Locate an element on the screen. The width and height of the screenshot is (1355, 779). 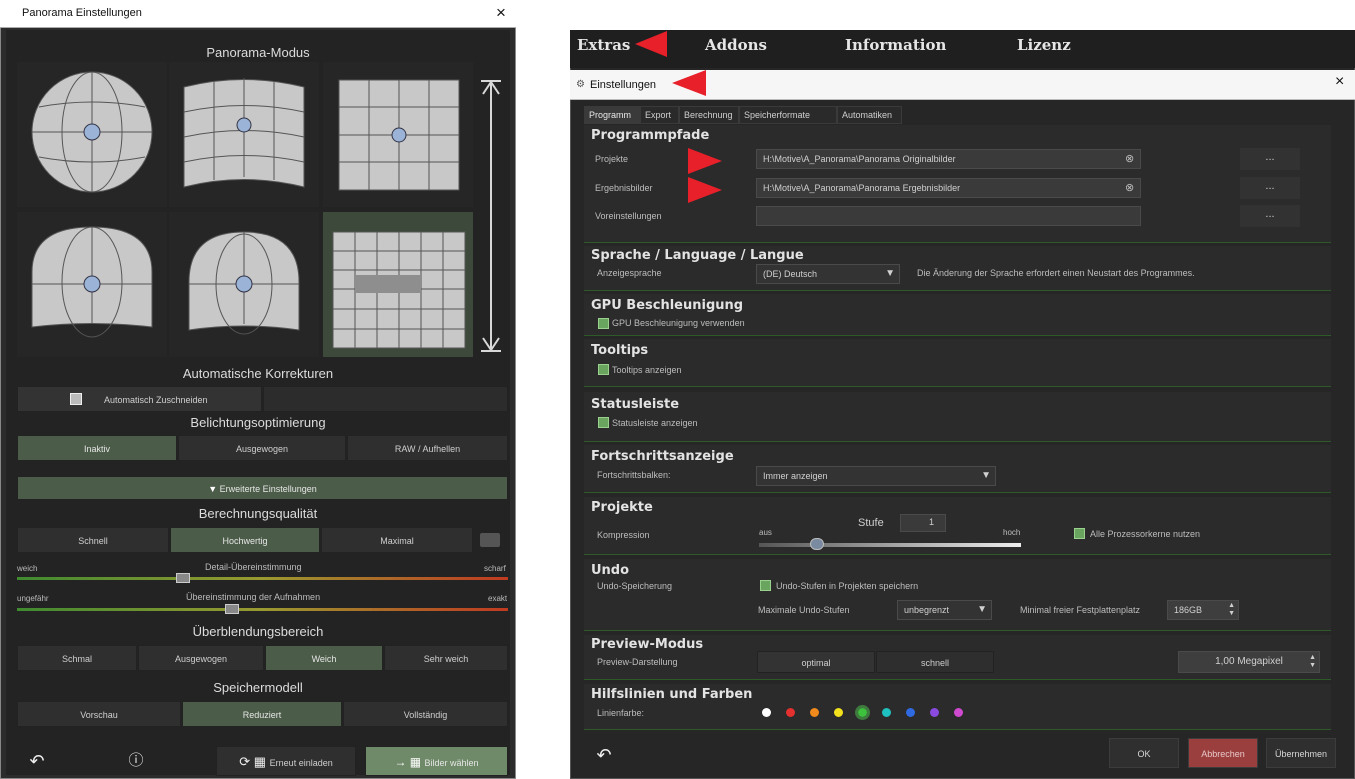
cylindrical-projection-icon is located at coordinates (244, 133).